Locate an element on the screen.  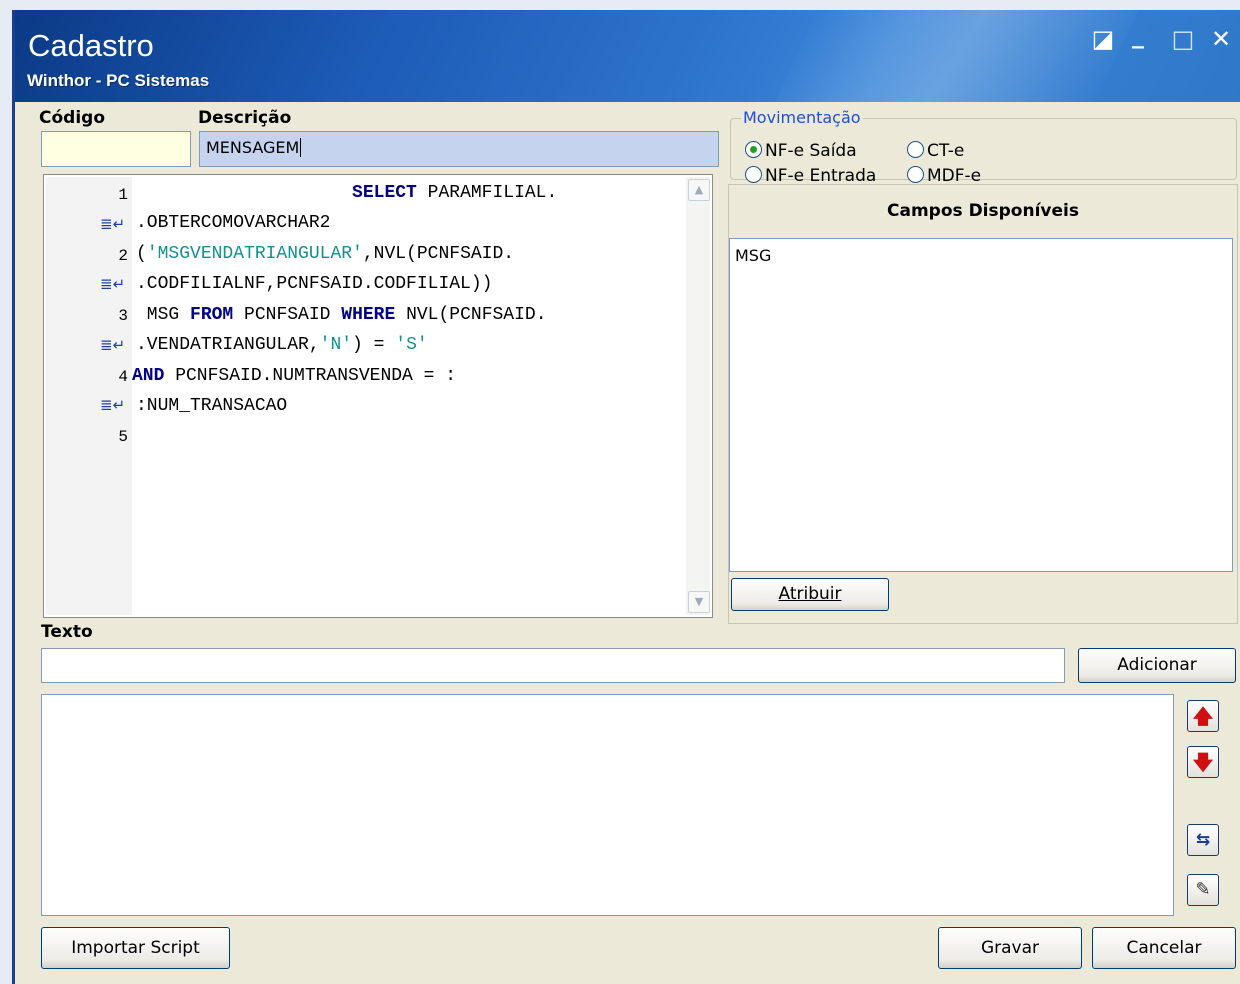
campos-list: MSG is located at coordinates (981, 405).